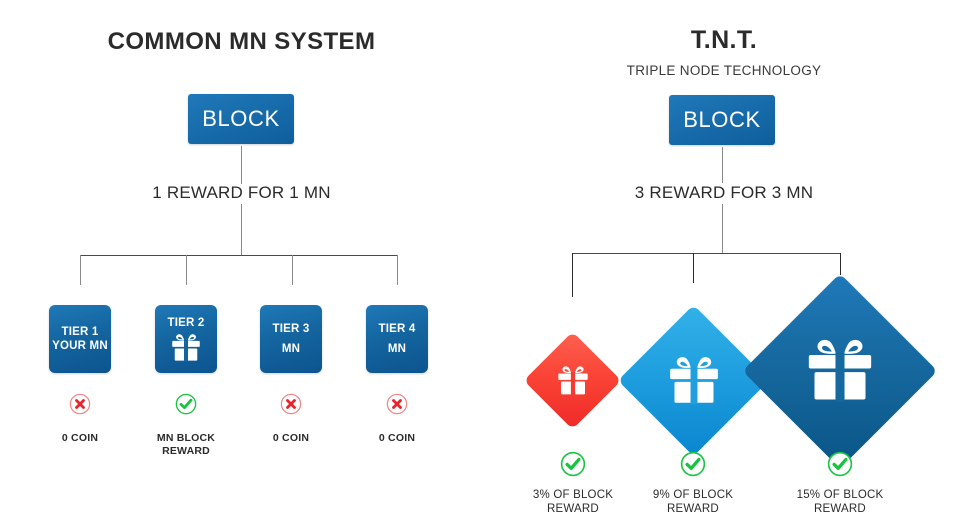  I want to click on tier-card-2: TIER 2, so click(186, 339).